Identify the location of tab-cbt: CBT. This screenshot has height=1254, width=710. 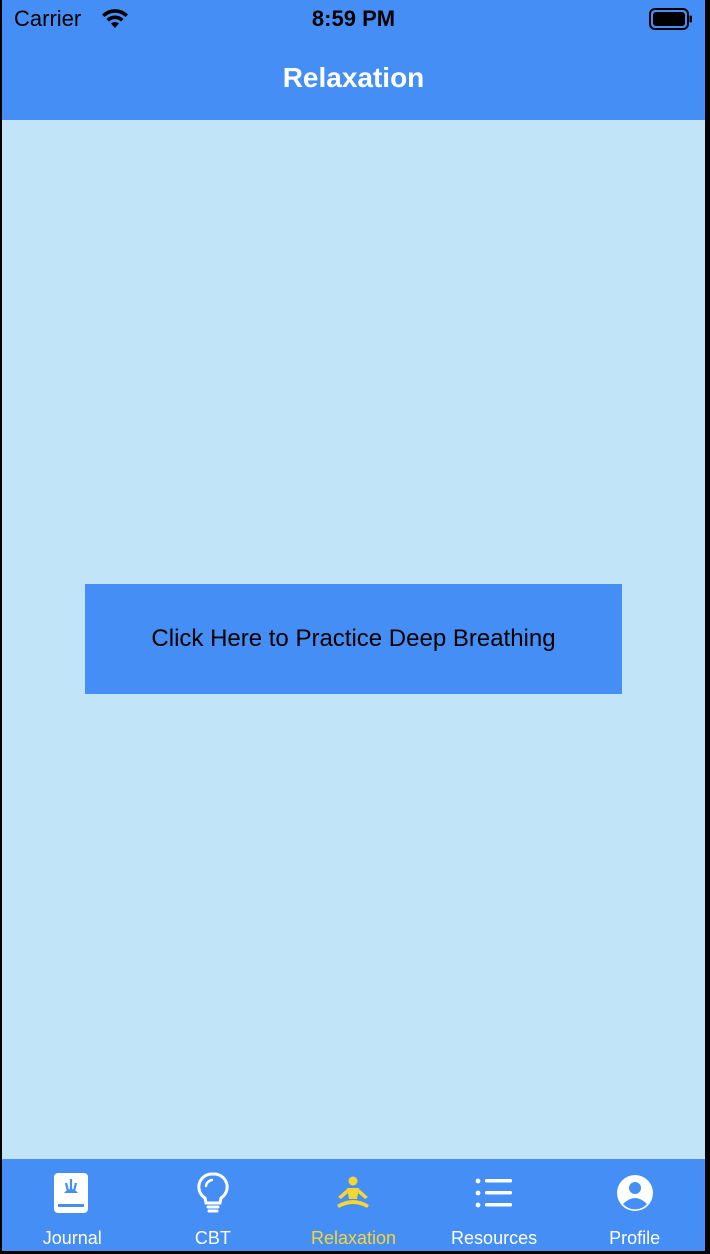
(213, 1205).